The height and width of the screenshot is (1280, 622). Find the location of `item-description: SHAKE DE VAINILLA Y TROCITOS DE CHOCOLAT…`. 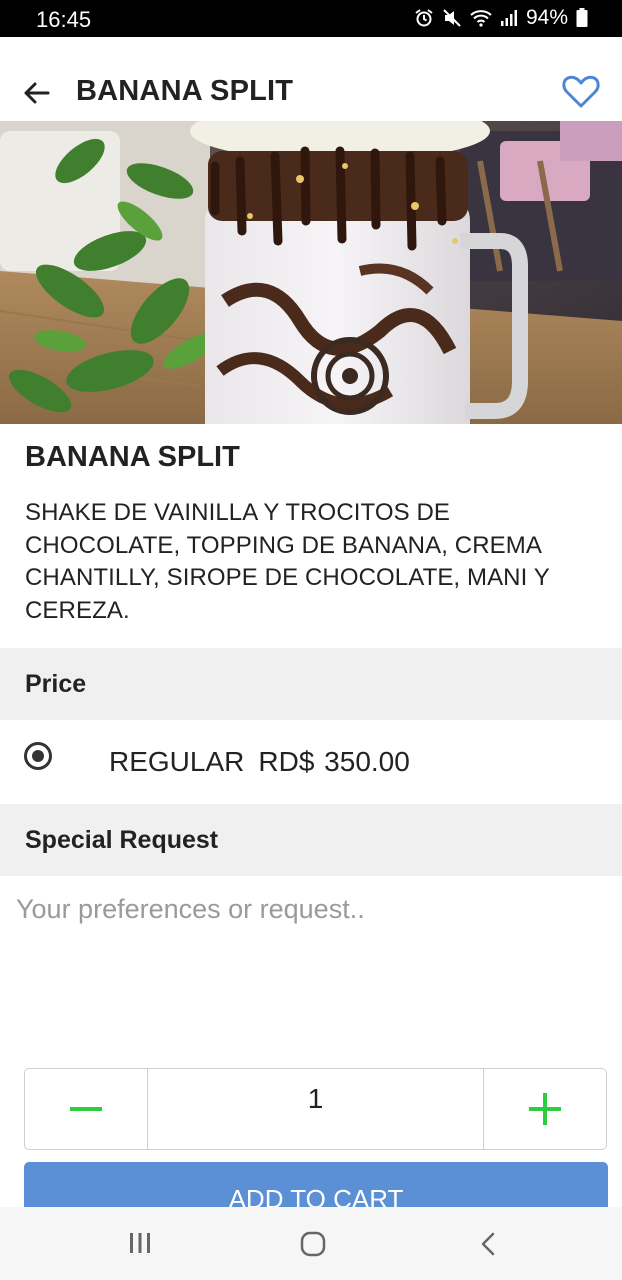

item-description: SHAKE DE VAINILLA Y TROCITOS DE CHOCOLAT… is located at coordinates (287, 561).